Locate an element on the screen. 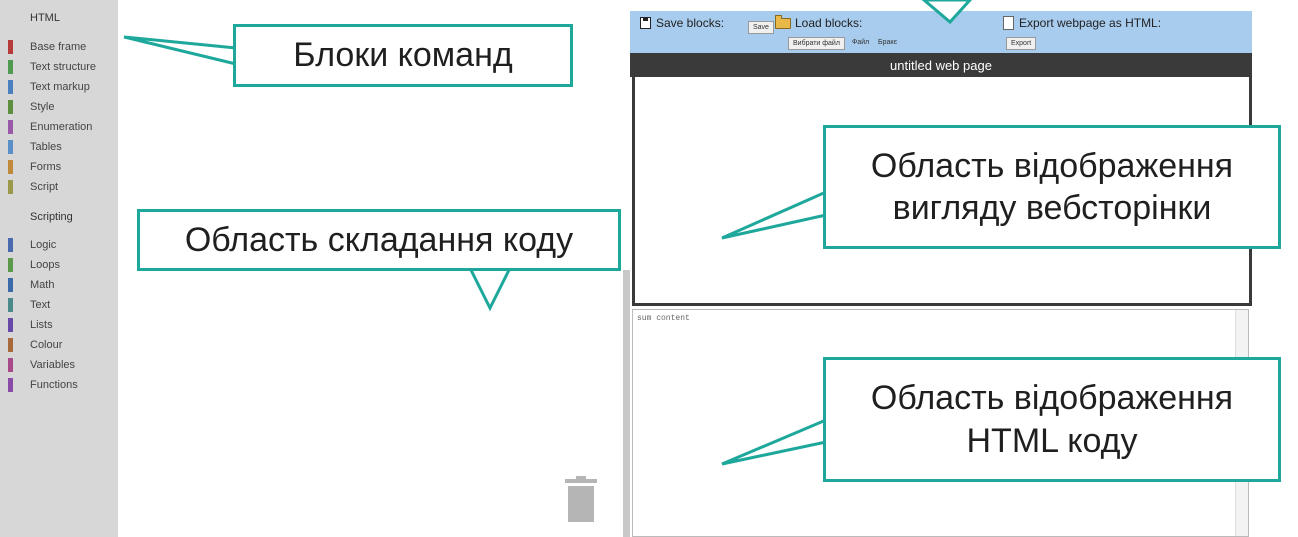 Image resolution: width=1298 pixels, height=537 pixels. save-label: Save blocks: is located at coordinates (690, 23).